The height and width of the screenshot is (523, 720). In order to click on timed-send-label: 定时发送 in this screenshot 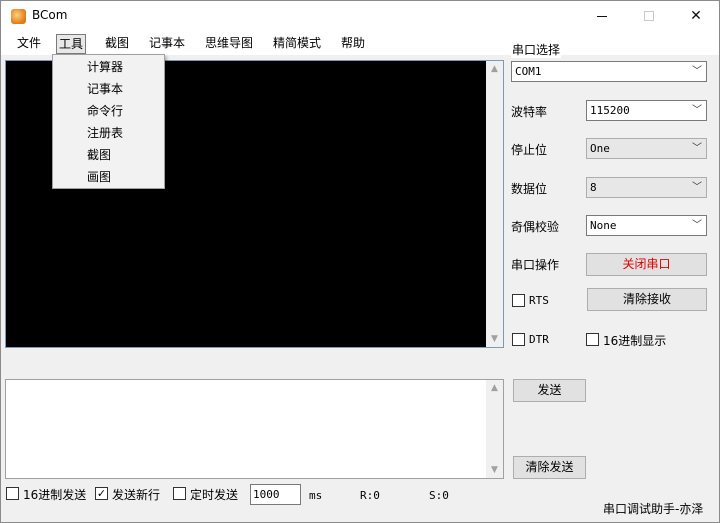, I will do `click(214, 495)`.